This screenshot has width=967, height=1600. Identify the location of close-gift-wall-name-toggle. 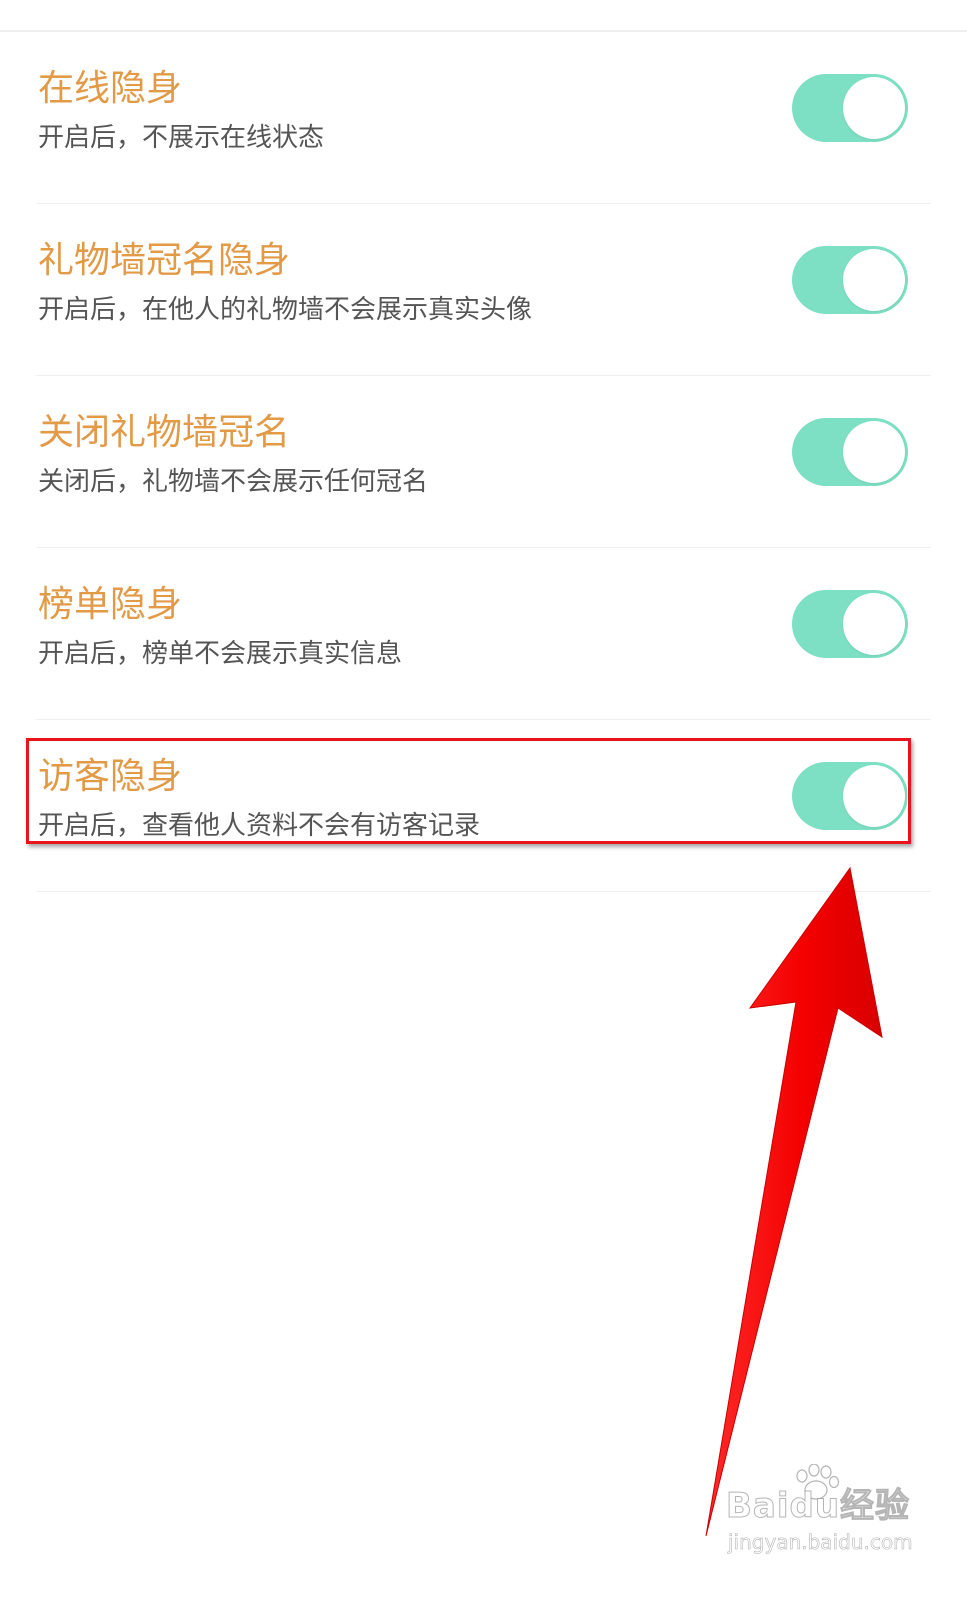
(850, 452).